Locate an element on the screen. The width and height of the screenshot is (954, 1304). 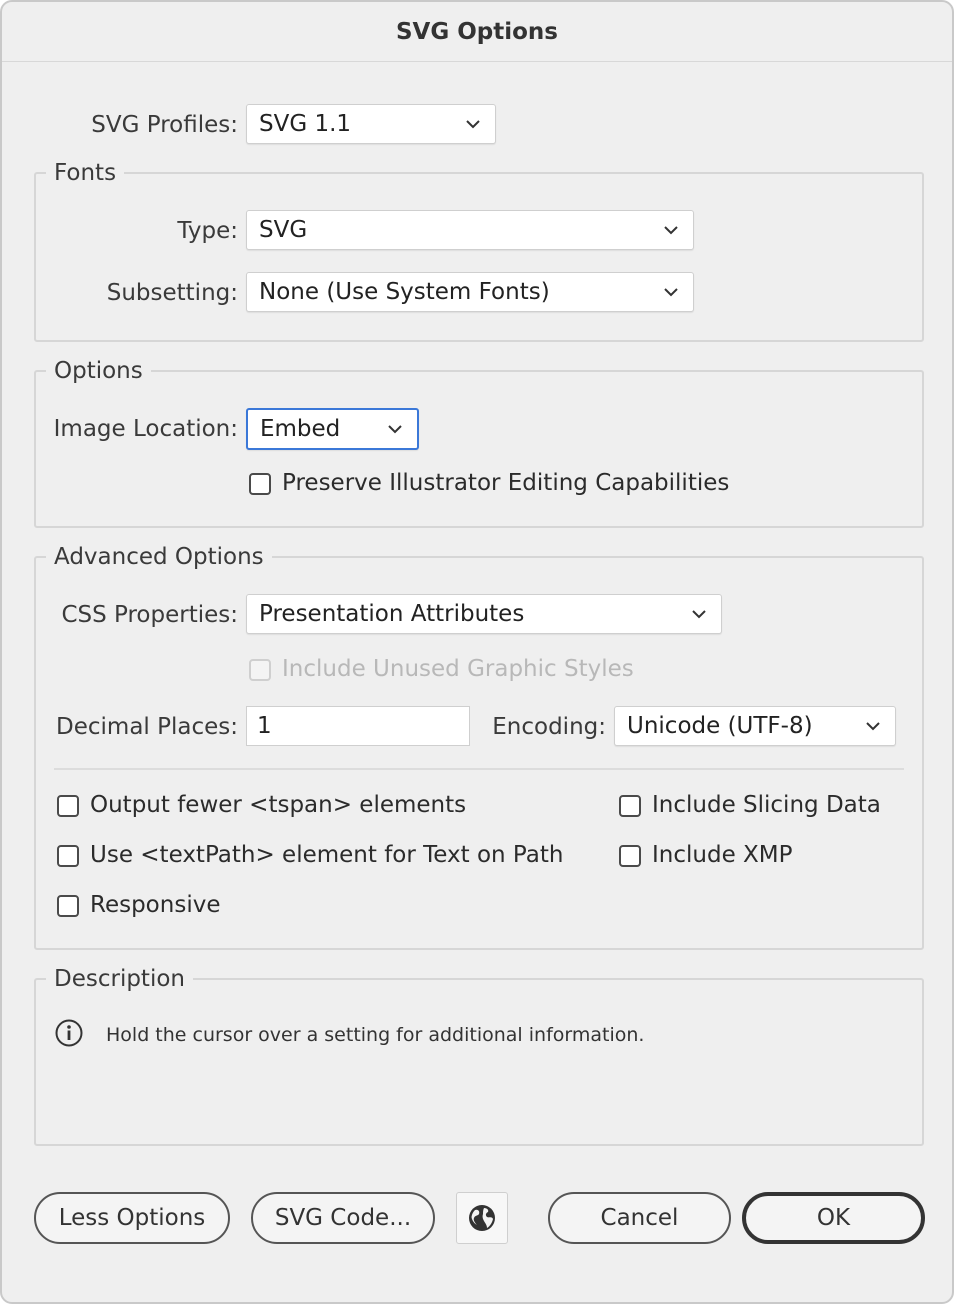
unused-styles-label: Include Unused Graphic Styles is located at coordinates (458, 669).